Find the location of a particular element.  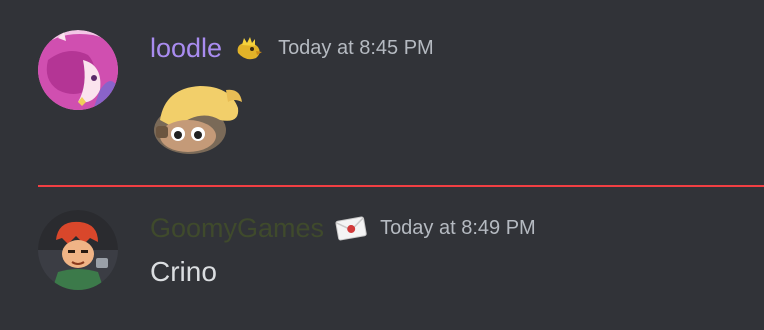

new-messages-divider is located at coordinates (401, 186).